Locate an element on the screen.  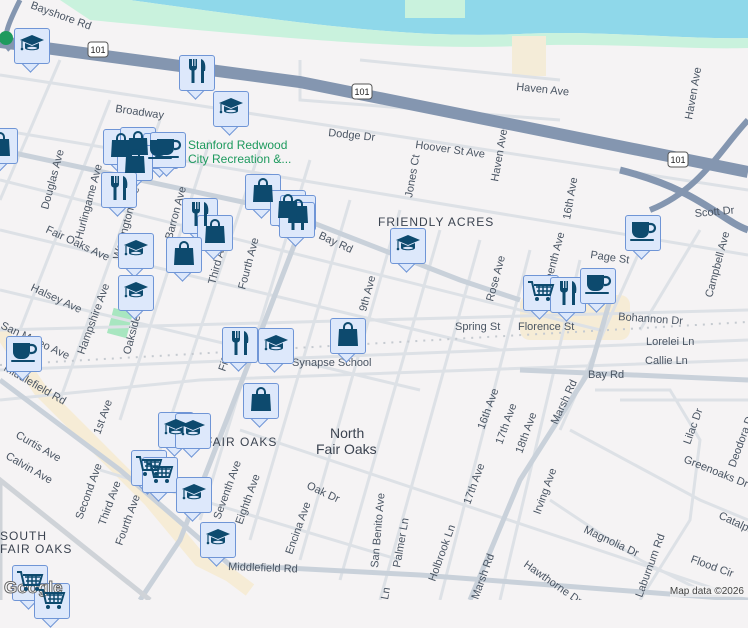
street-label: Third Ave is located at coordinates (110, 503).